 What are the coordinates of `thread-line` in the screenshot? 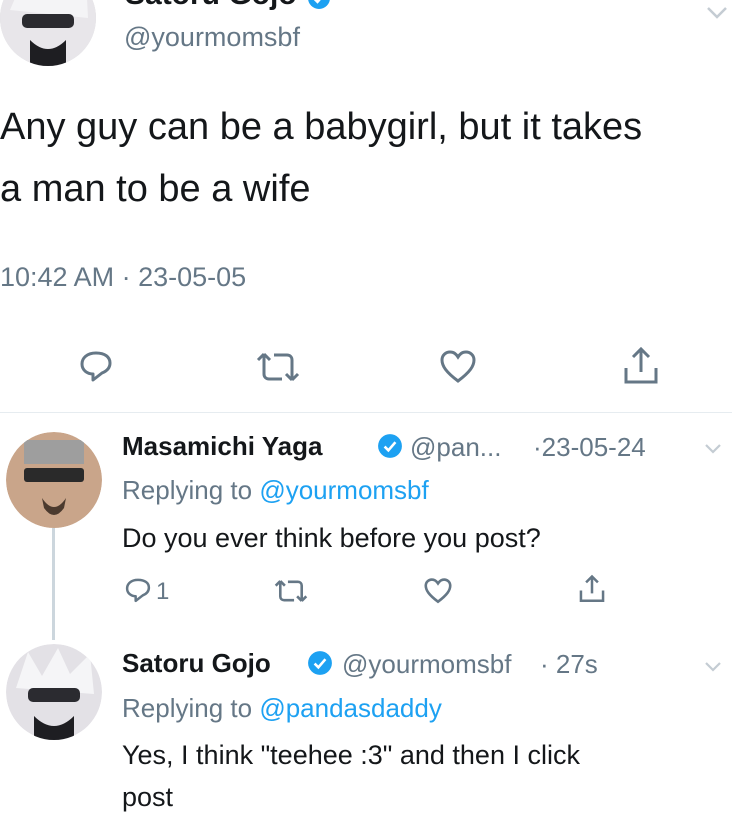 It's located at (53, 584).